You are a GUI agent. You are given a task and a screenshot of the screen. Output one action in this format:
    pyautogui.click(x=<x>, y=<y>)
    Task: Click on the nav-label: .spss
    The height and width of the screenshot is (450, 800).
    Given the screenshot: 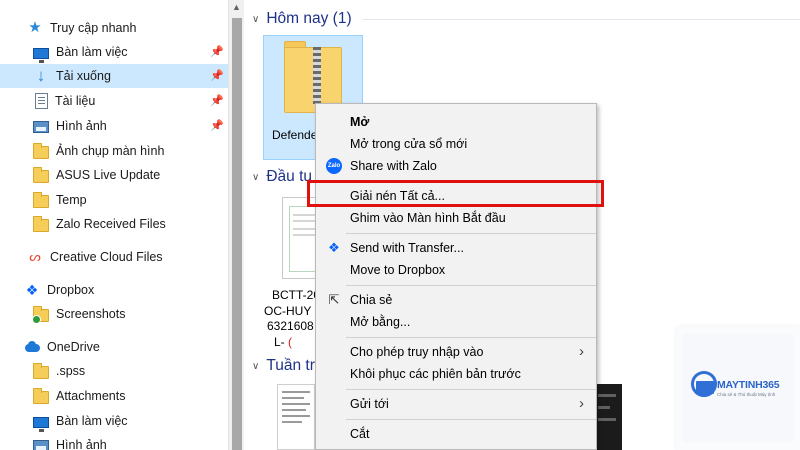 What is the action you would take?
    pyautogui.click(x=71, y=371)
    